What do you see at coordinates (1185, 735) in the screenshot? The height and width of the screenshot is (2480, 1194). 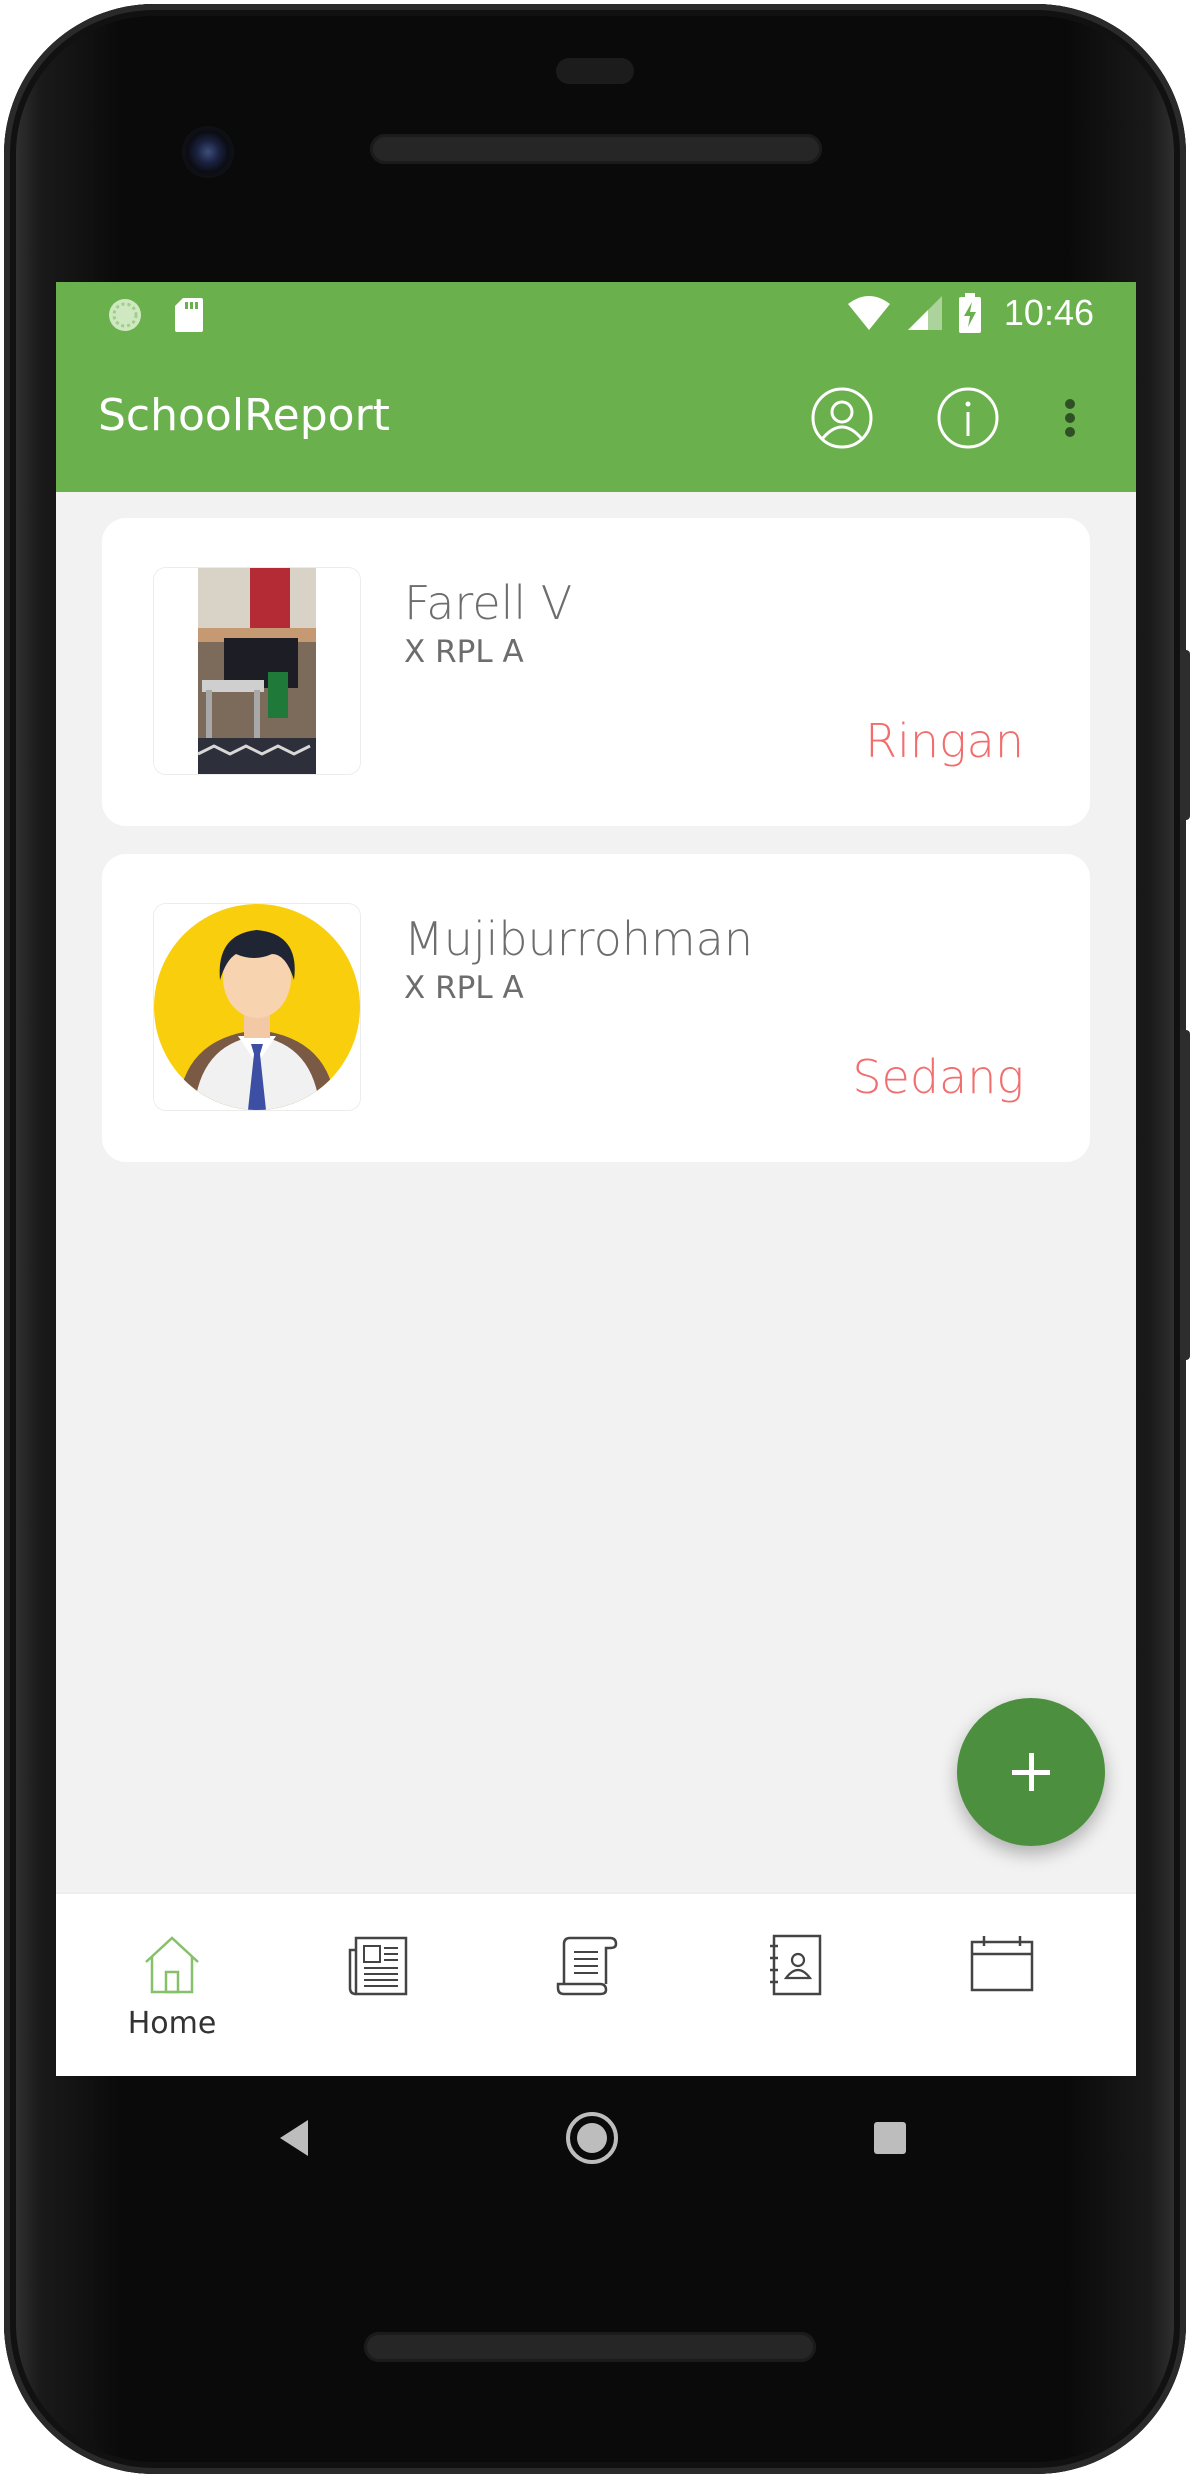 I see `power-button` at bounding box center [1185, 735].